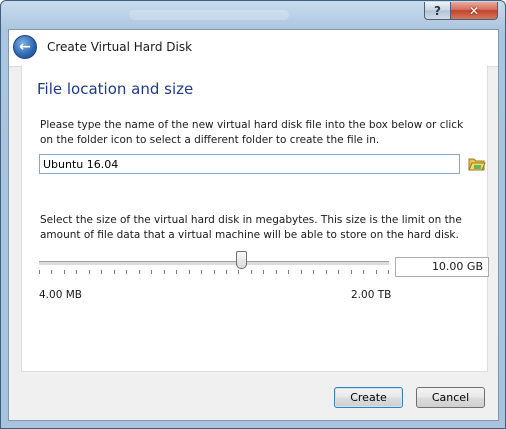  What do you see at coordinates (477, 164) in the screenshot?
I see `folder-icon` at bounding box center [477, 164].